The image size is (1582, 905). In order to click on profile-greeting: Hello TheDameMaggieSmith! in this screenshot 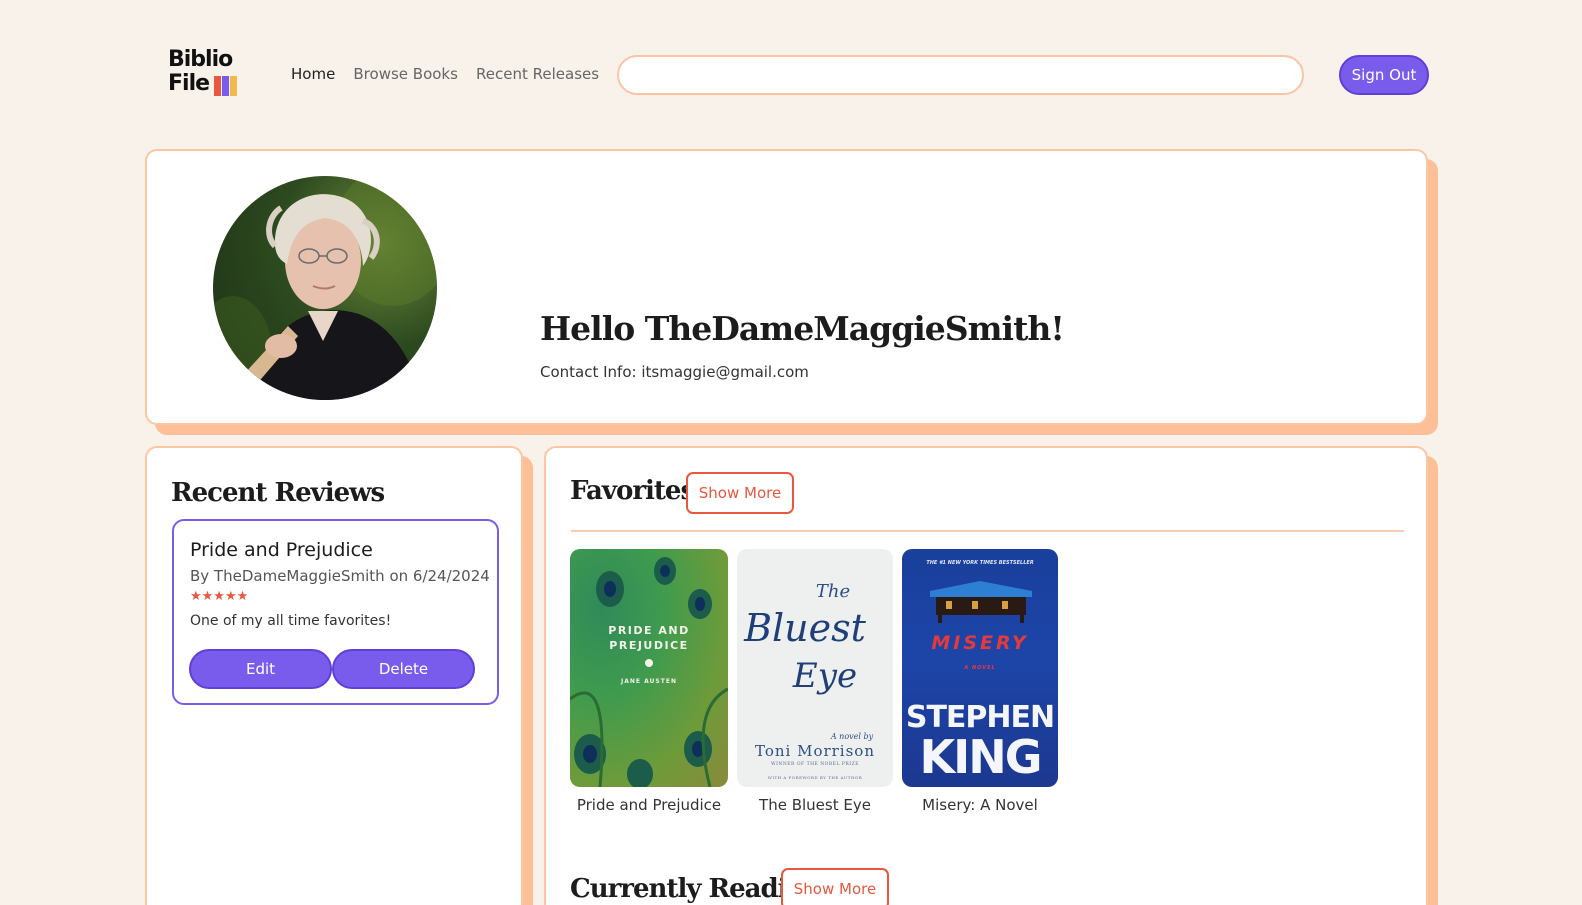, I will do `click(802, 328)`.